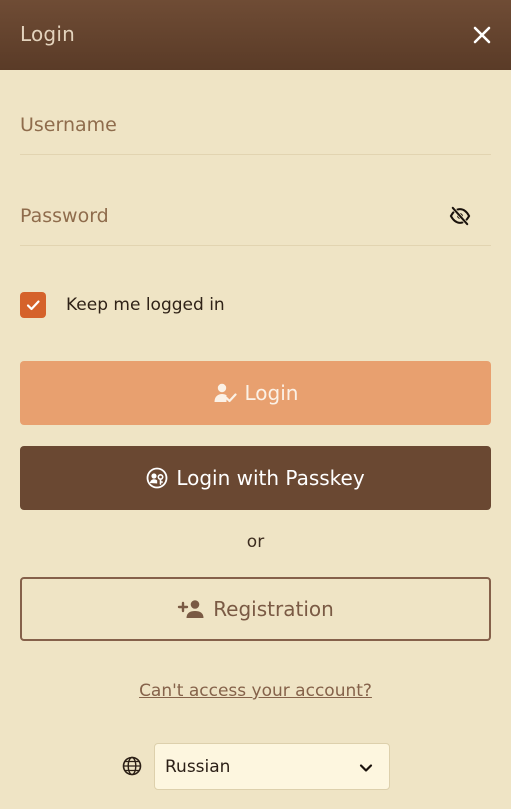  Describe the element at coordinates (47, 34) in the screenshot. I see `dialog-title: Login` at that location.